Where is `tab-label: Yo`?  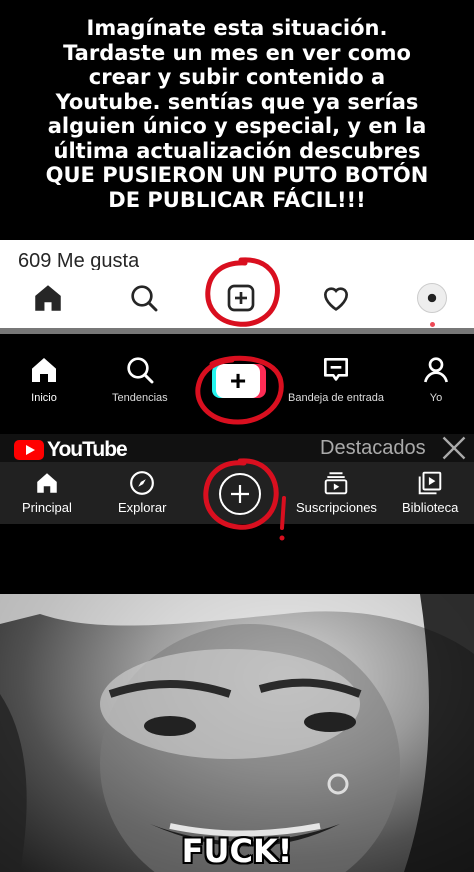
tab-label: Yo is located at coordinates (436, 398).